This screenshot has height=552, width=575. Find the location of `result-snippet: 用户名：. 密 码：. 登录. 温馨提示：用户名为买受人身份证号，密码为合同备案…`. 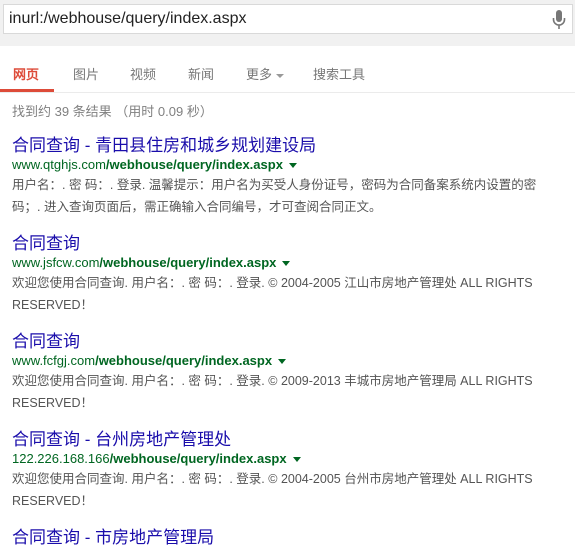

result-snippet: 用户名：. 密 码：. 登录. 温馨提示：用户名为买受人身份证号，密码为合同备案… is located at coordinates (274, 196).